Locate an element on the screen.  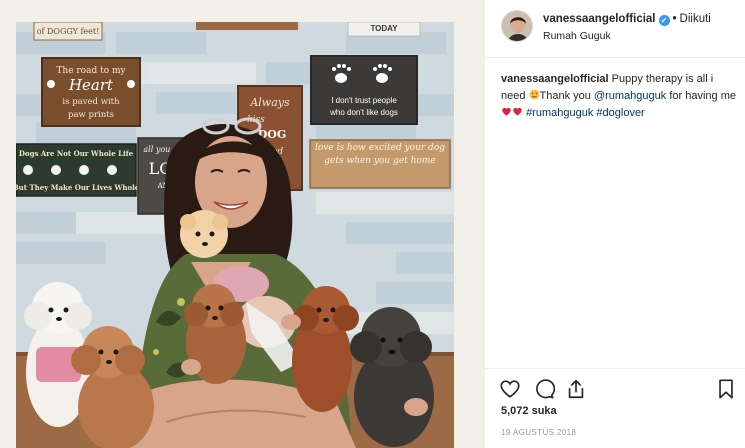
sign-doggy-text: of DOGGY feet! is located at coordinates (68, 31).